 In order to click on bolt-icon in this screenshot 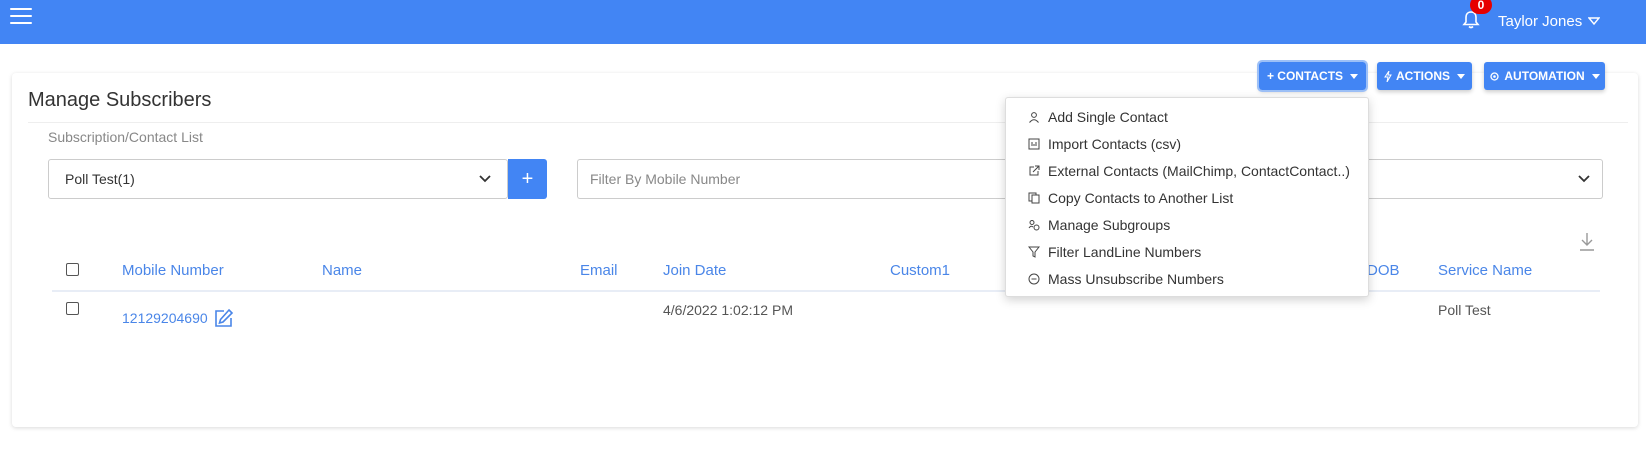, I will do `click(1388, 76)`.